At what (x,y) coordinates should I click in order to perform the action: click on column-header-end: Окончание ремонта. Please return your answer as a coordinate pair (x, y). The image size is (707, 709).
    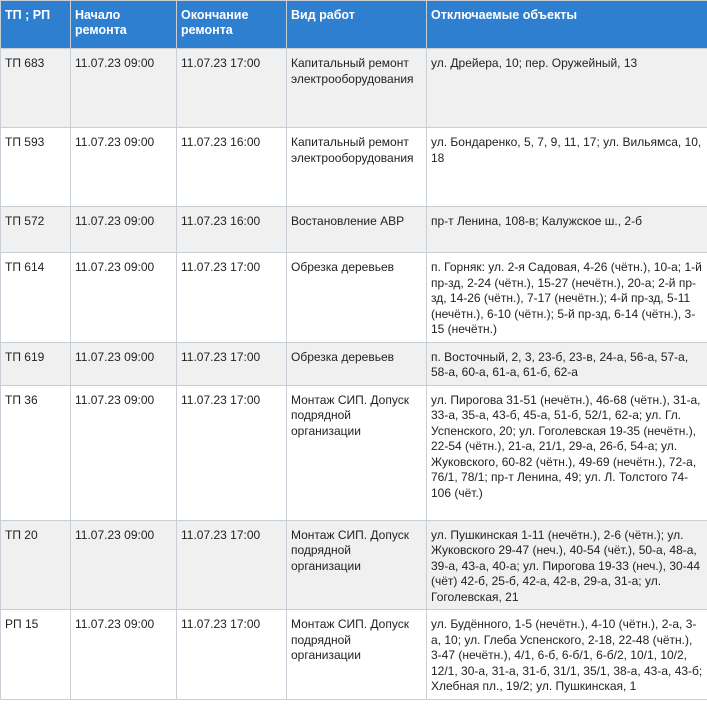
    Looking at the image, I should click on (231, 24).